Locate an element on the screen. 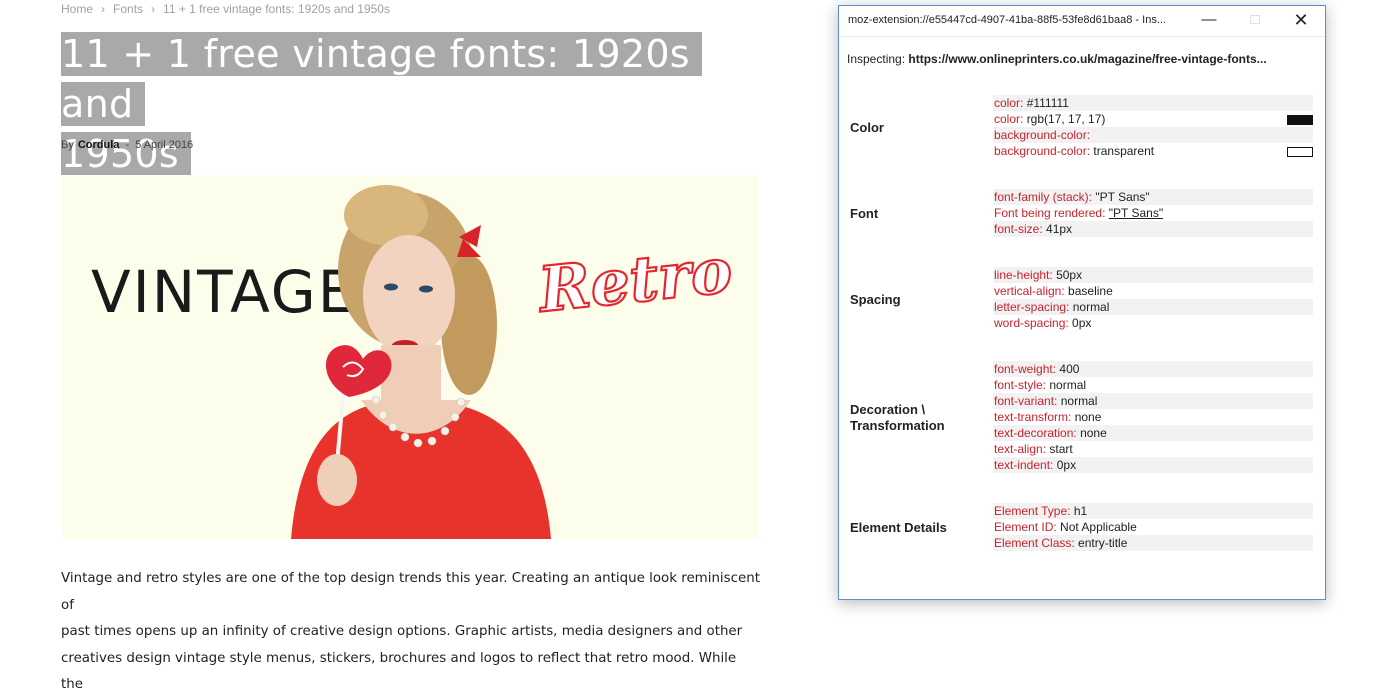 This screenshot has height=699, width=1383. prop-value: entry-title is located at coordinates (1103, 543).